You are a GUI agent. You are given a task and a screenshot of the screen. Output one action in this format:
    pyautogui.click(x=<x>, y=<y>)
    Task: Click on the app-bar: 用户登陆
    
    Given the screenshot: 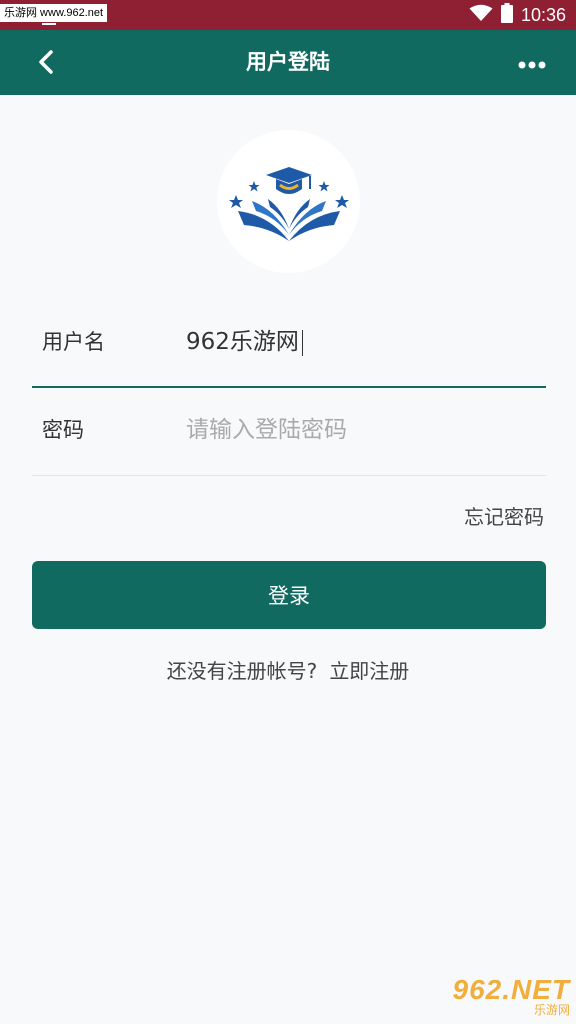 What is the action you would take?
    pyautogui.click(x=288, y=62)
    